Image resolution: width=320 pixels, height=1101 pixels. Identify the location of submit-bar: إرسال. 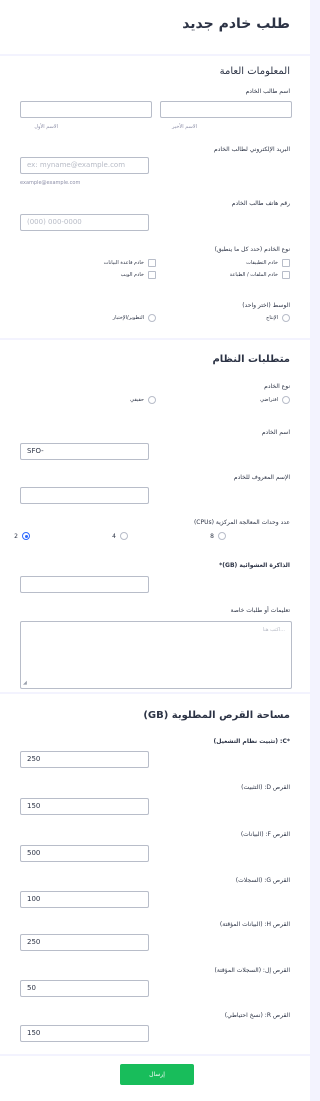
(155, 1078).